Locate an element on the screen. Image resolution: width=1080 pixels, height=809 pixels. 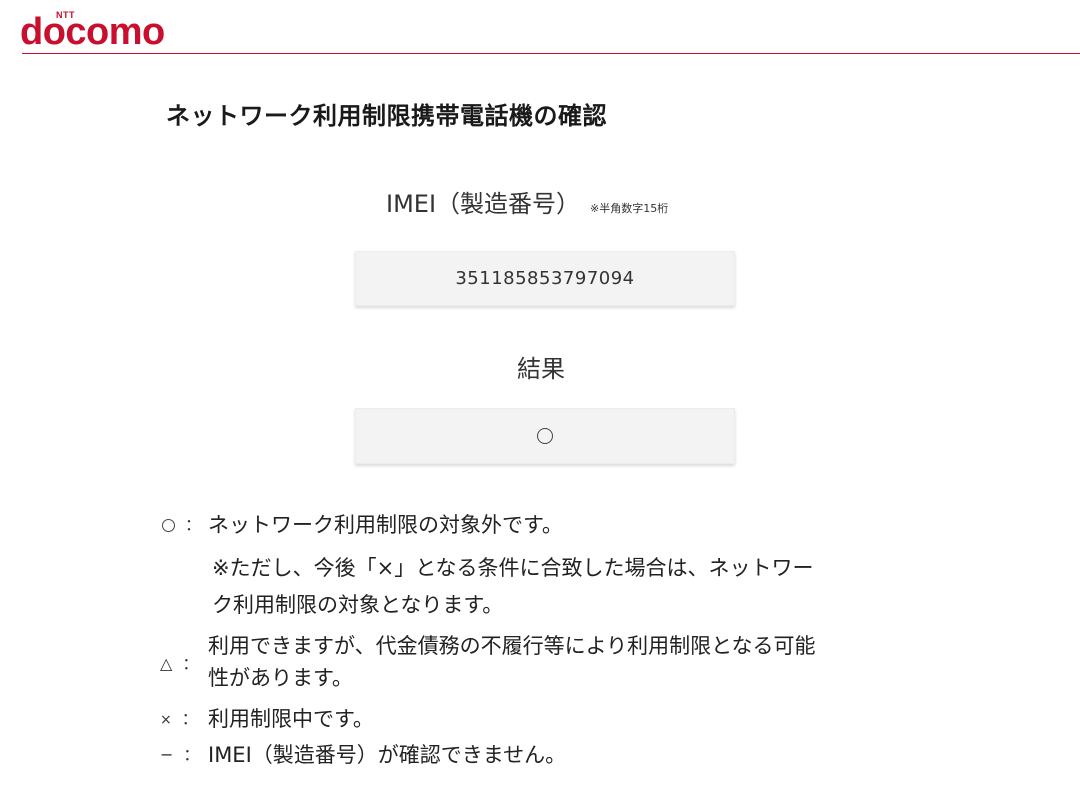
legend-symbol-triangle: △： is located at coordinates (180, 664).